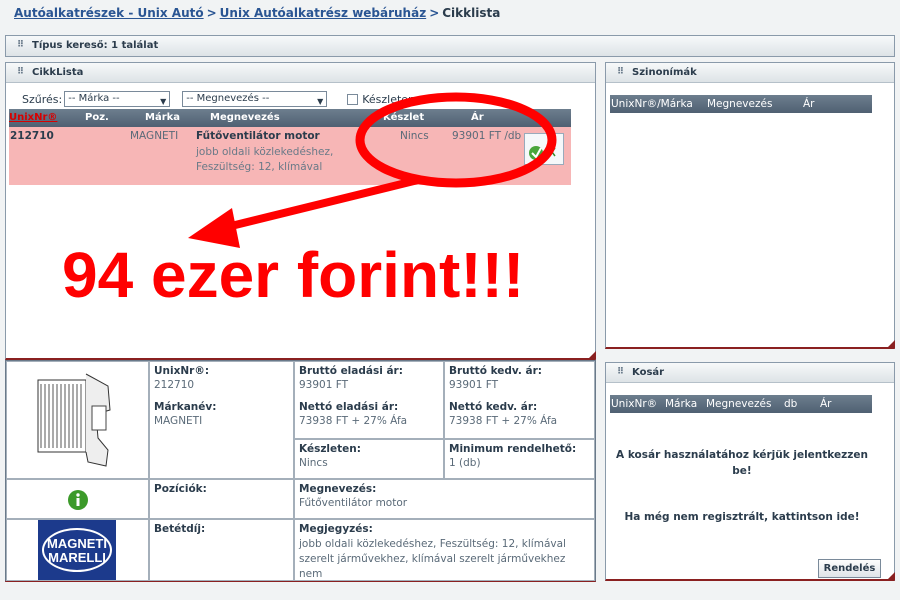 This screenshot has height=600, width=900. I want to click on stock-checkbox-label: Készleten:, so click(390, 99).